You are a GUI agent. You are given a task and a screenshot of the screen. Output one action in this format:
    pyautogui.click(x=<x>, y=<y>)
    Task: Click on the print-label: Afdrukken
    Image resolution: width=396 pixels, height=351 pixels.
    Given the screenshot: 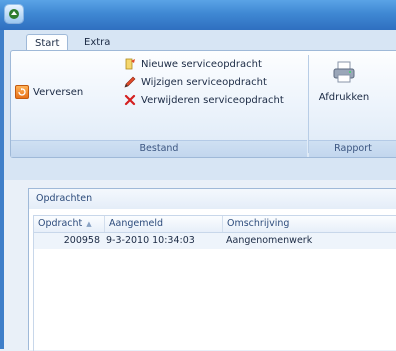 What is the action you would take?
    pyautogui.click(x=344, y=97)
    